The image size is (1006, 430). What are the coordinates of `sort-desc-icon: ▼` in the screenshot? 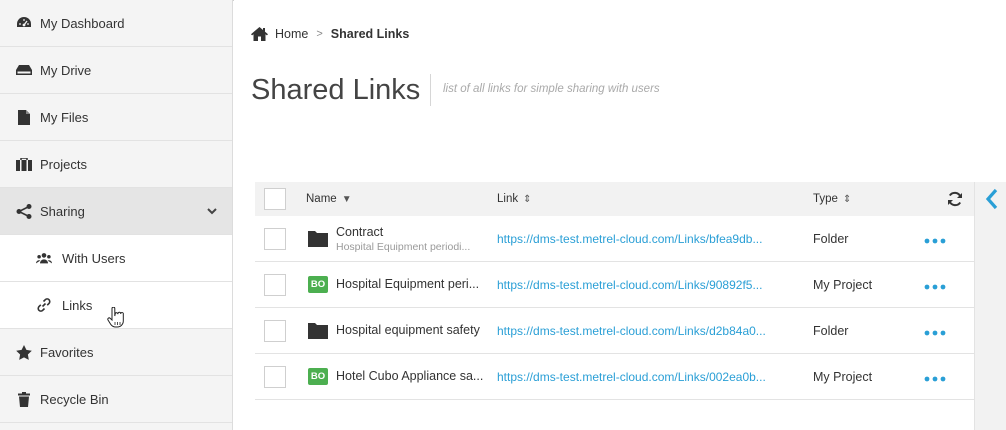 It's located at (346, 199).